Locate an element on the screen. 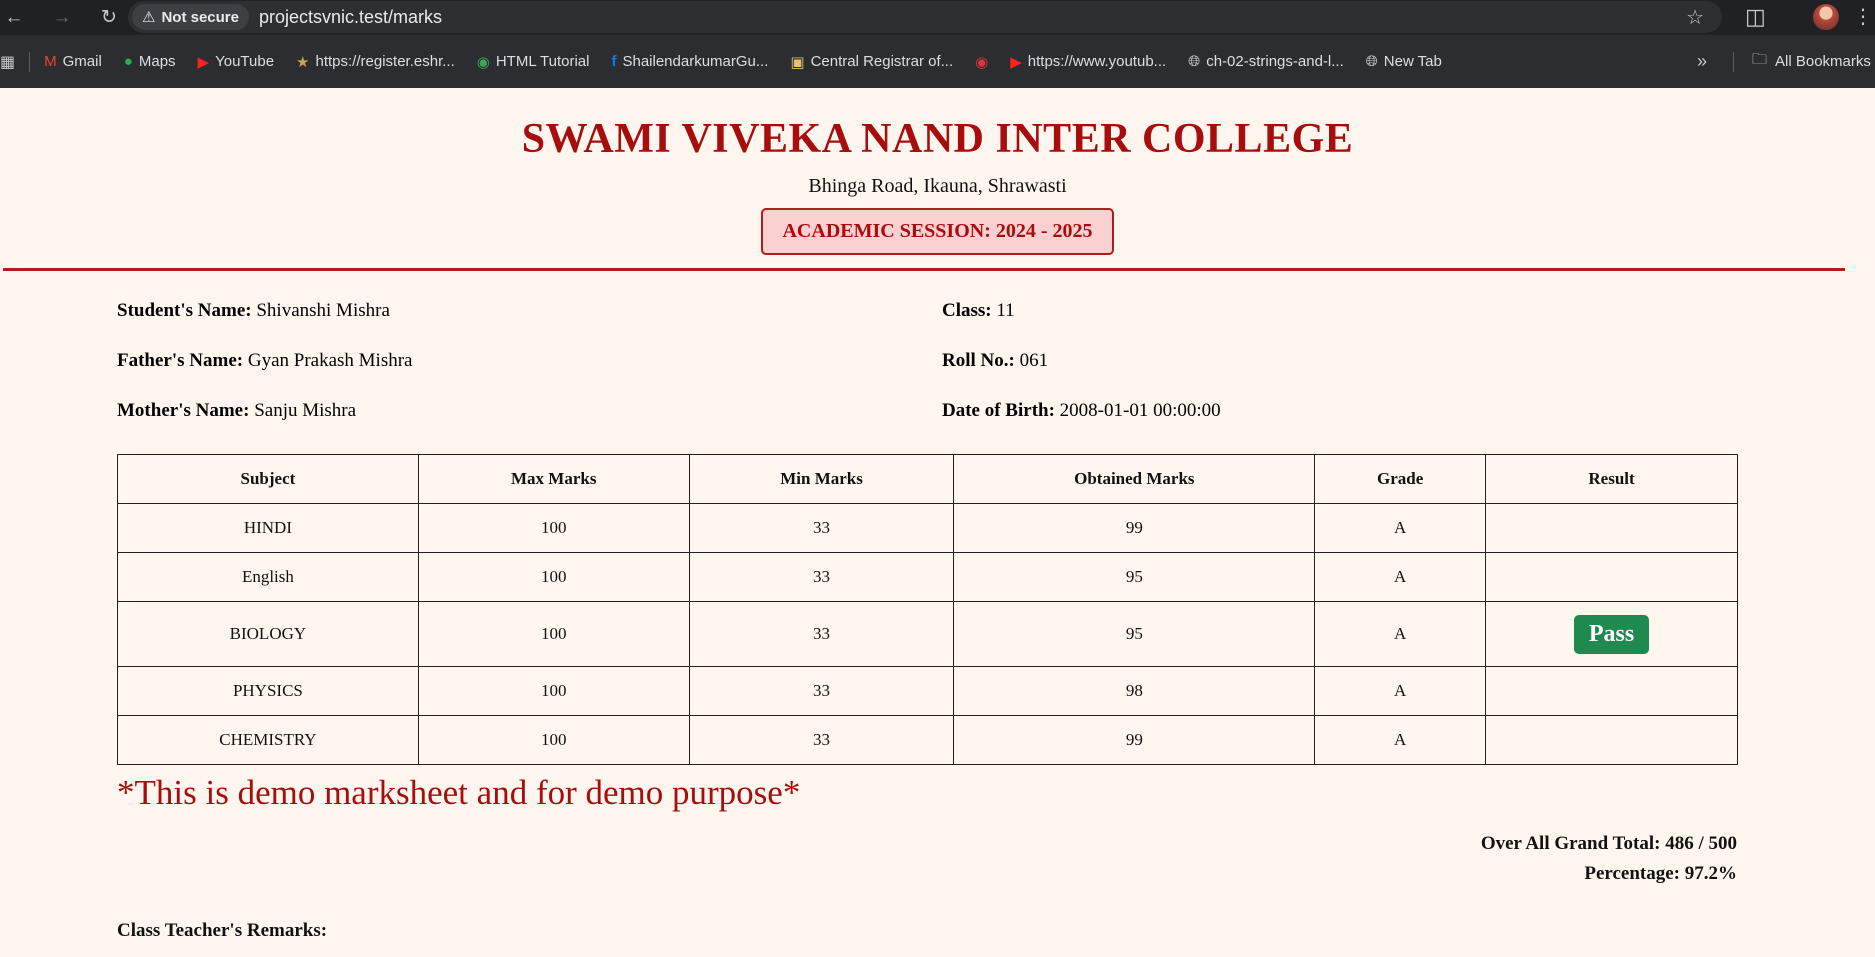  college-name: SWAMI VIVEKA NAND INTER COLLEGE is located at coordinates (937, 139).